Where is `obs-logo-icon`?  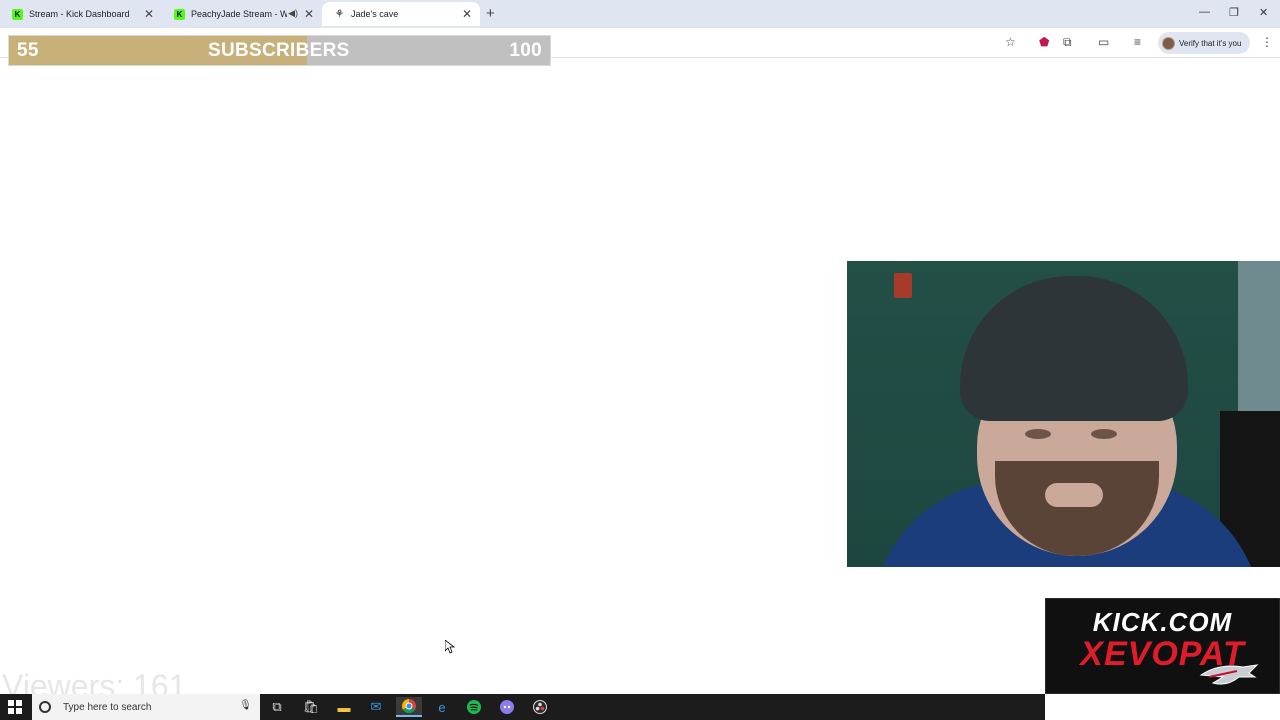
obs-logo-icon is located at coordinates (540, 707).